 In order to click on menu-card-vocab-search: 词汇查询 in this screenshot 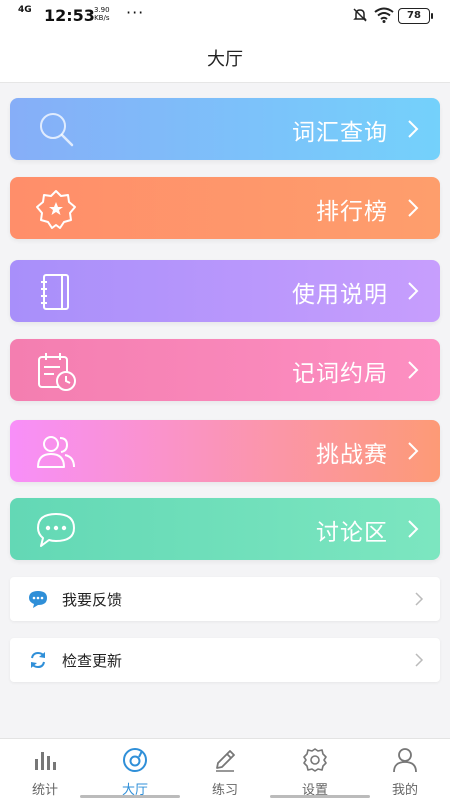, I will do `click(225, 129)`.